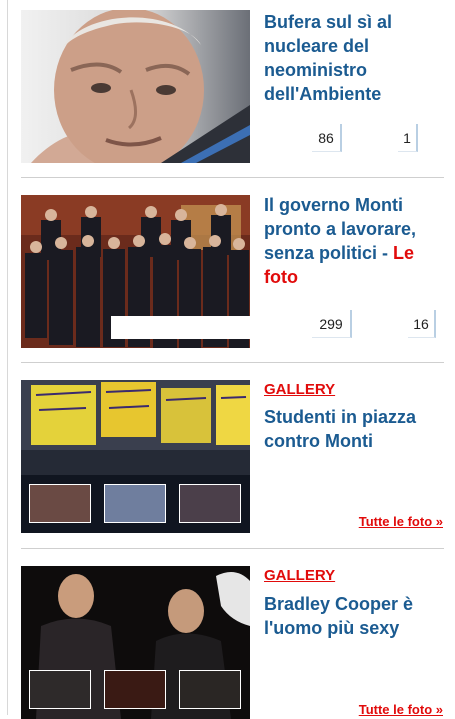 The height and width of the screenshot is (719, 455). I want to click on article-thumbnail-minister, so click(135, 86).